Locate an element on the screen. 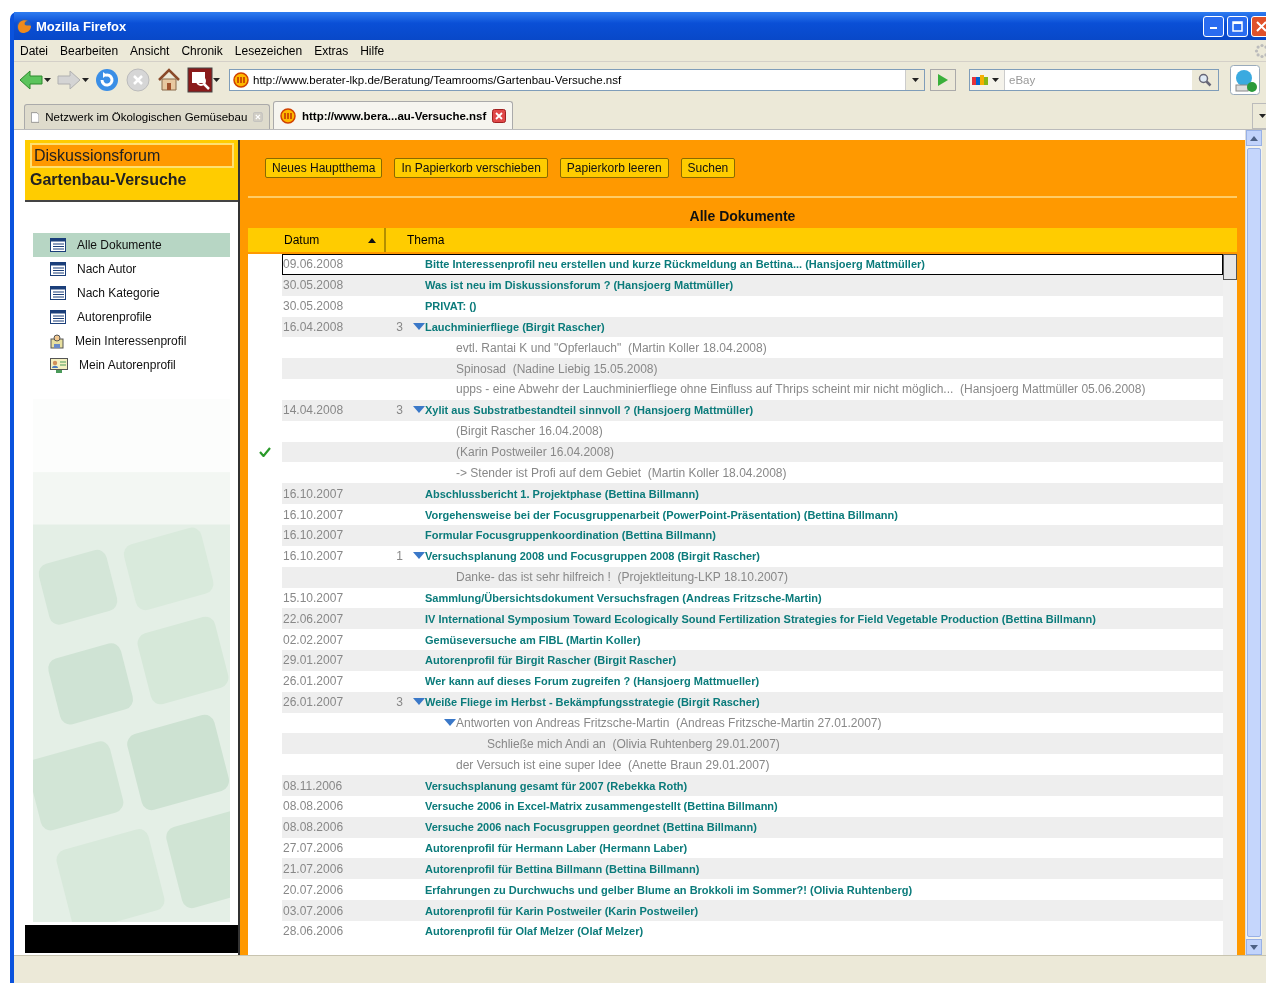 This screenshot has width=1266, height=983. table-row: 08.11.2006 Versuchsplanung gesamt für 2007 (Rebekka Roth) is located at coordinates (752, 785).